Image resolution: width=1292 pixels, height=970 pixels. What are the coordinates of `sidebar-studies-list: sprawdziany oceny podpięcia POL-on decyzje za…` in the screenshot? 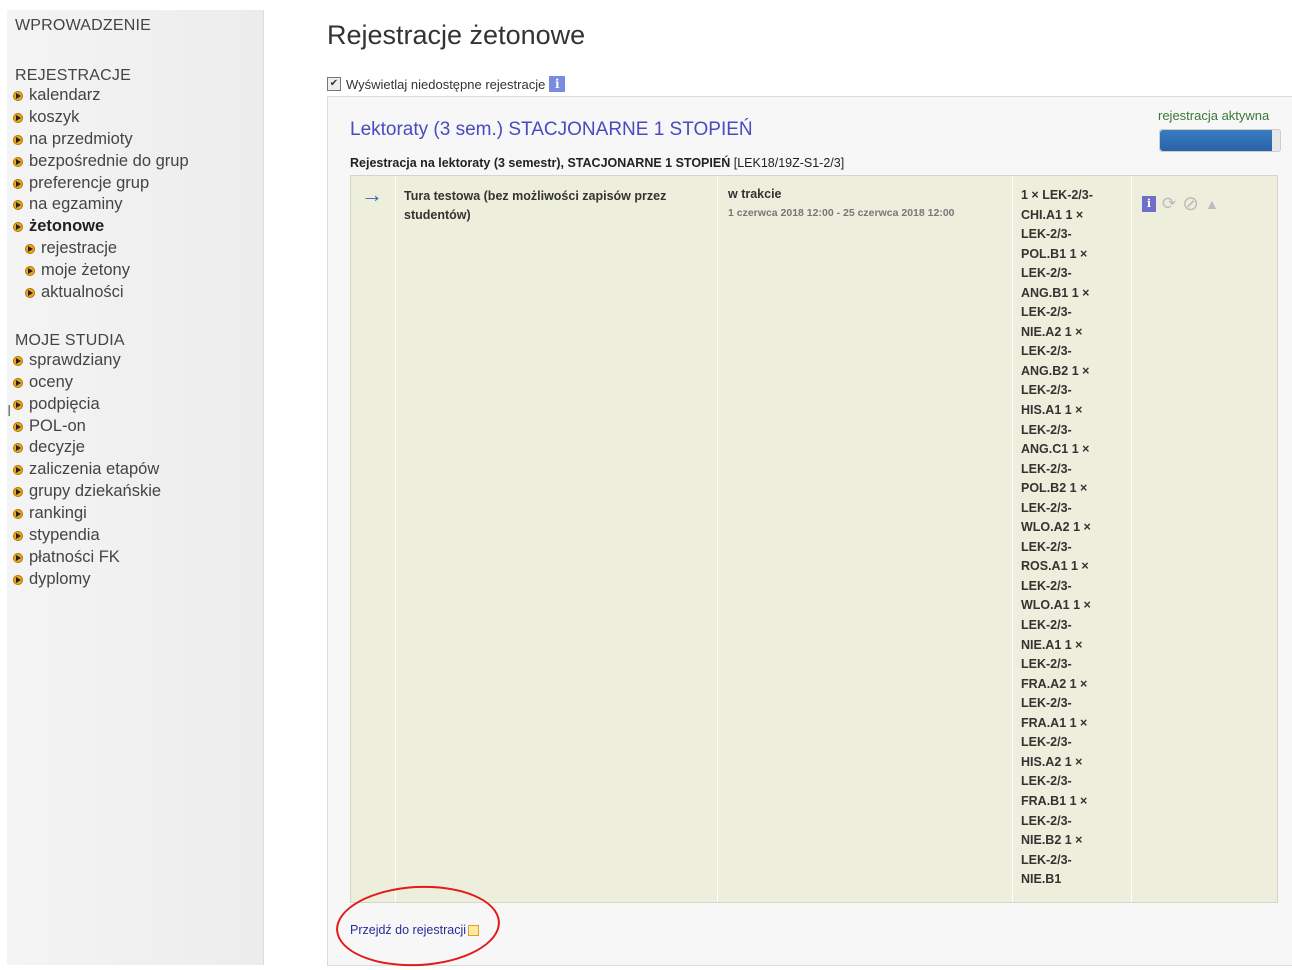 It's located at (135, 470).